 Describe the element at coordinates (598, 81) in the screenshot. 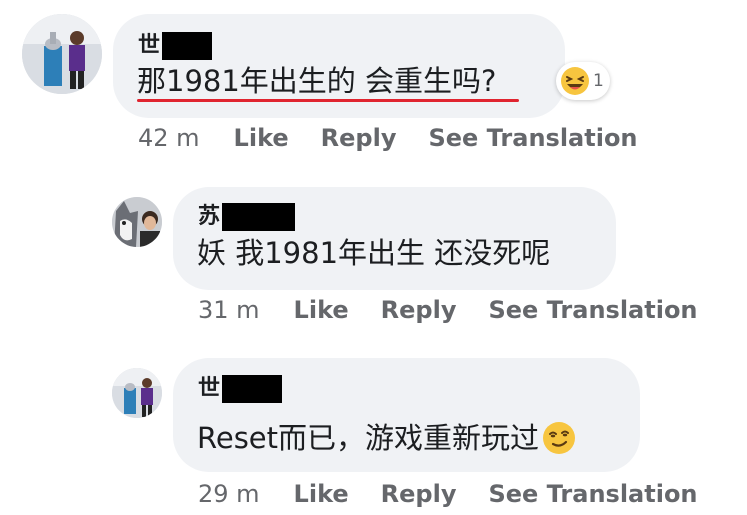

I see `reaction-count: 1` at that location.